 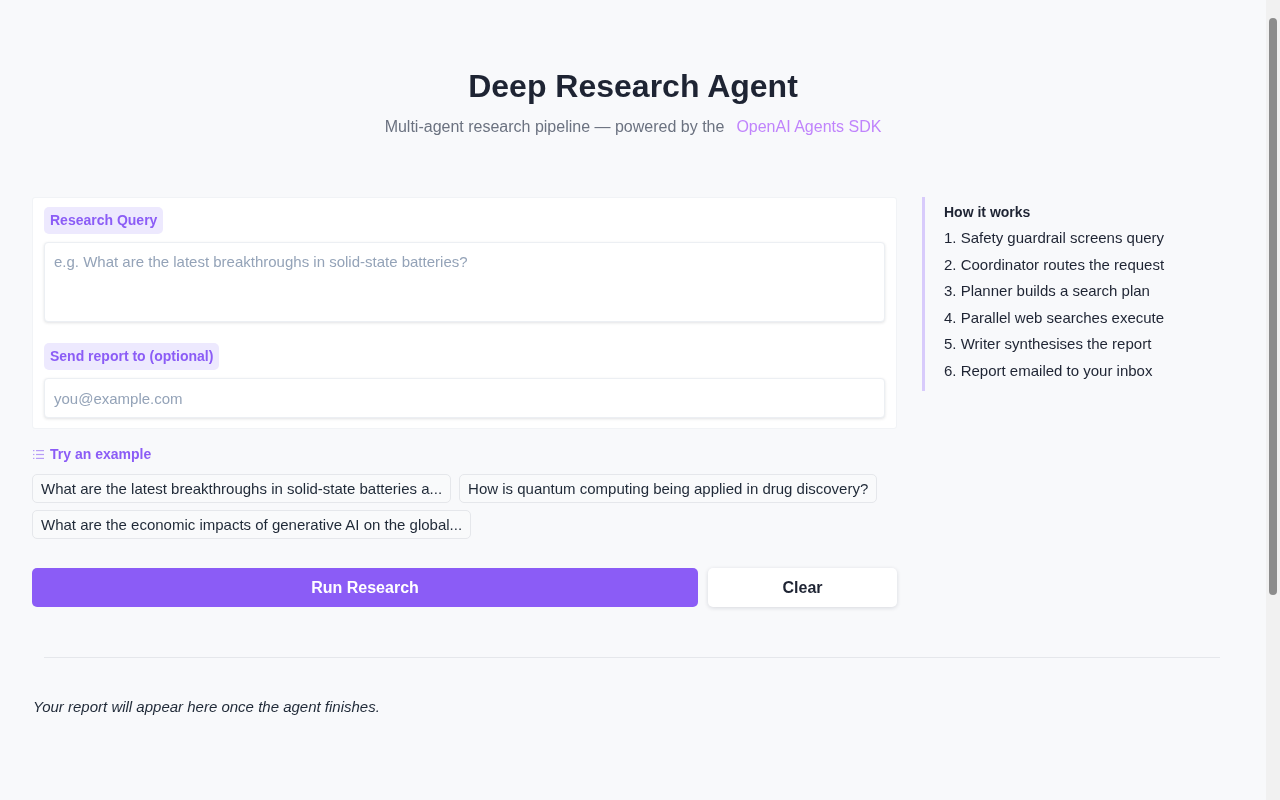 What do you see at coordinates (1047, 291) in the screenshot?
I see `step-text: 3. Planner builds a search plan` at bounding box center [1047, 291].